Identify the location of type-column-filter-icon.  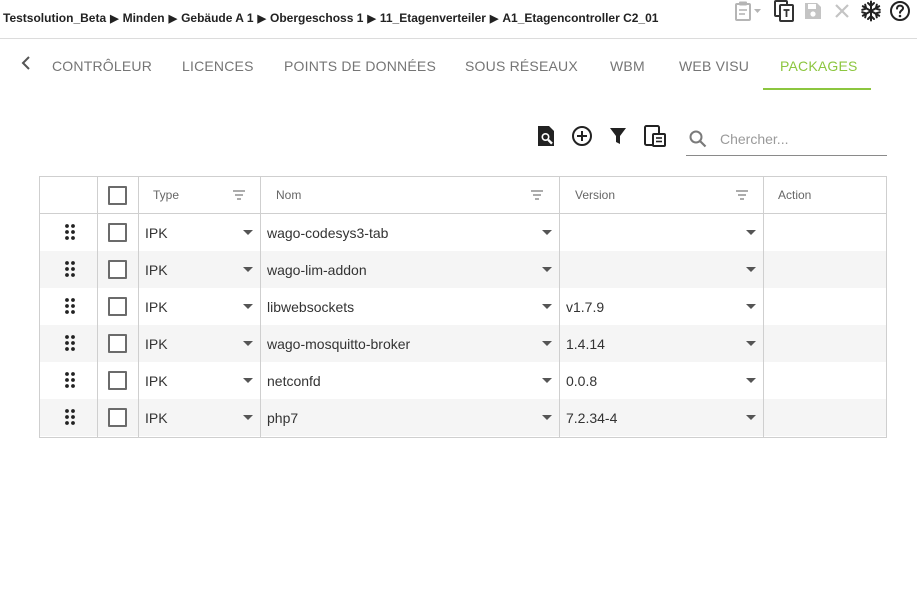
(239, 195).